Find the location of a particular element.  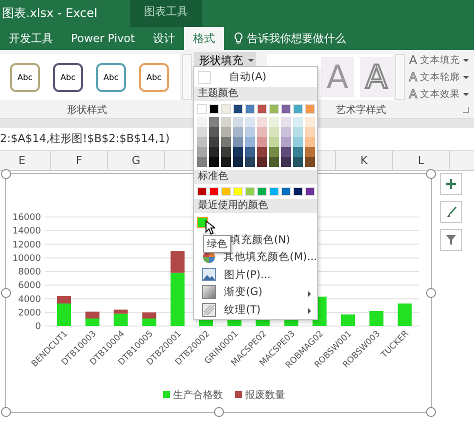

chart-styles-button is located at coordinates (451, 212).